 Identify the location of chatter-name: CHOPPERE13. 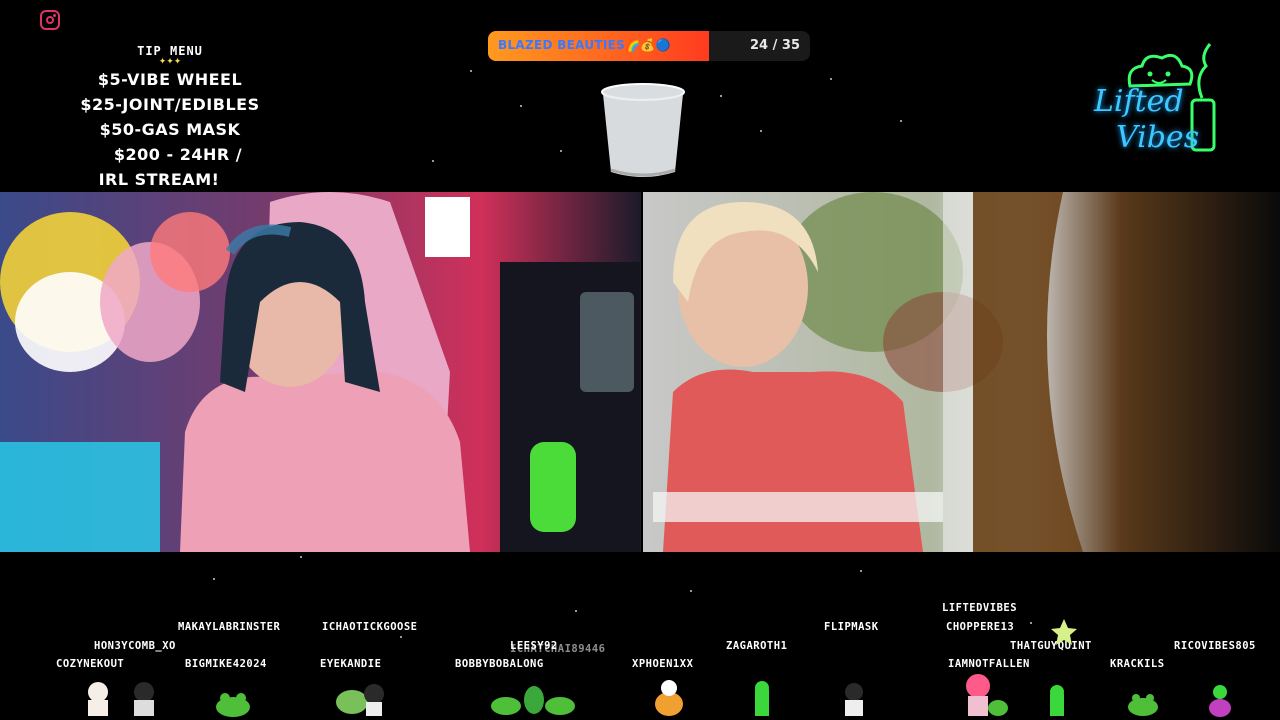
(980, 627).